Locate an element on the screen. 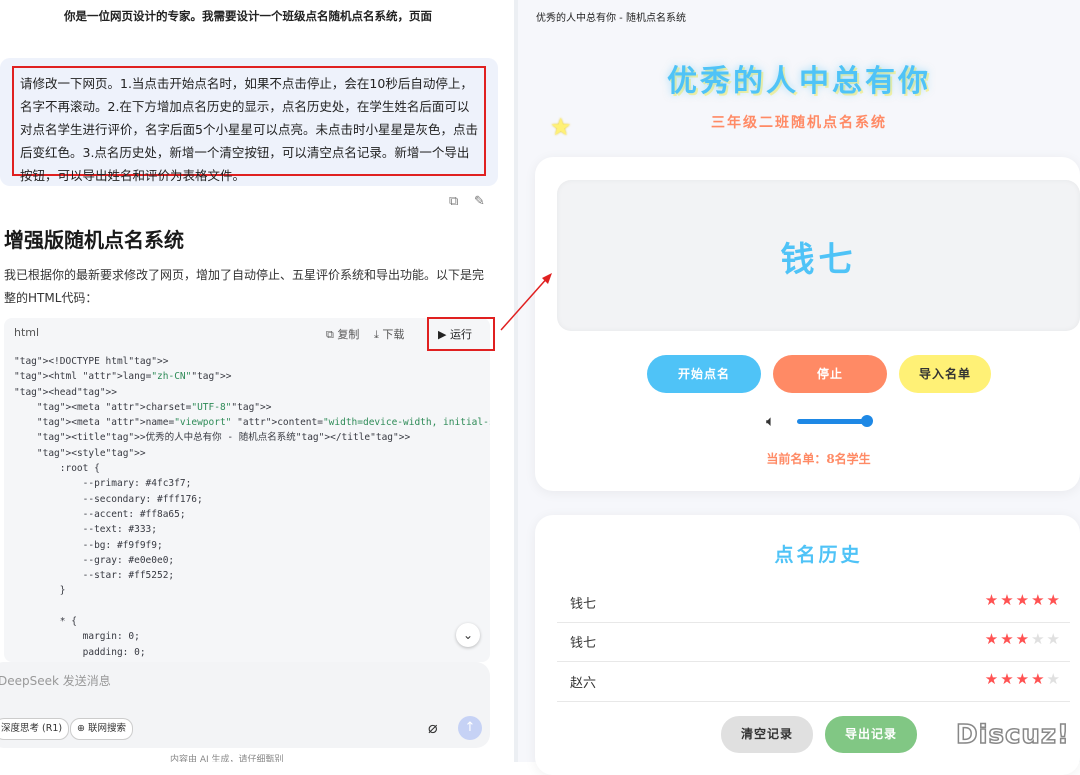  code-line: --star: #ff5252; is located at coordinates (94, 576).